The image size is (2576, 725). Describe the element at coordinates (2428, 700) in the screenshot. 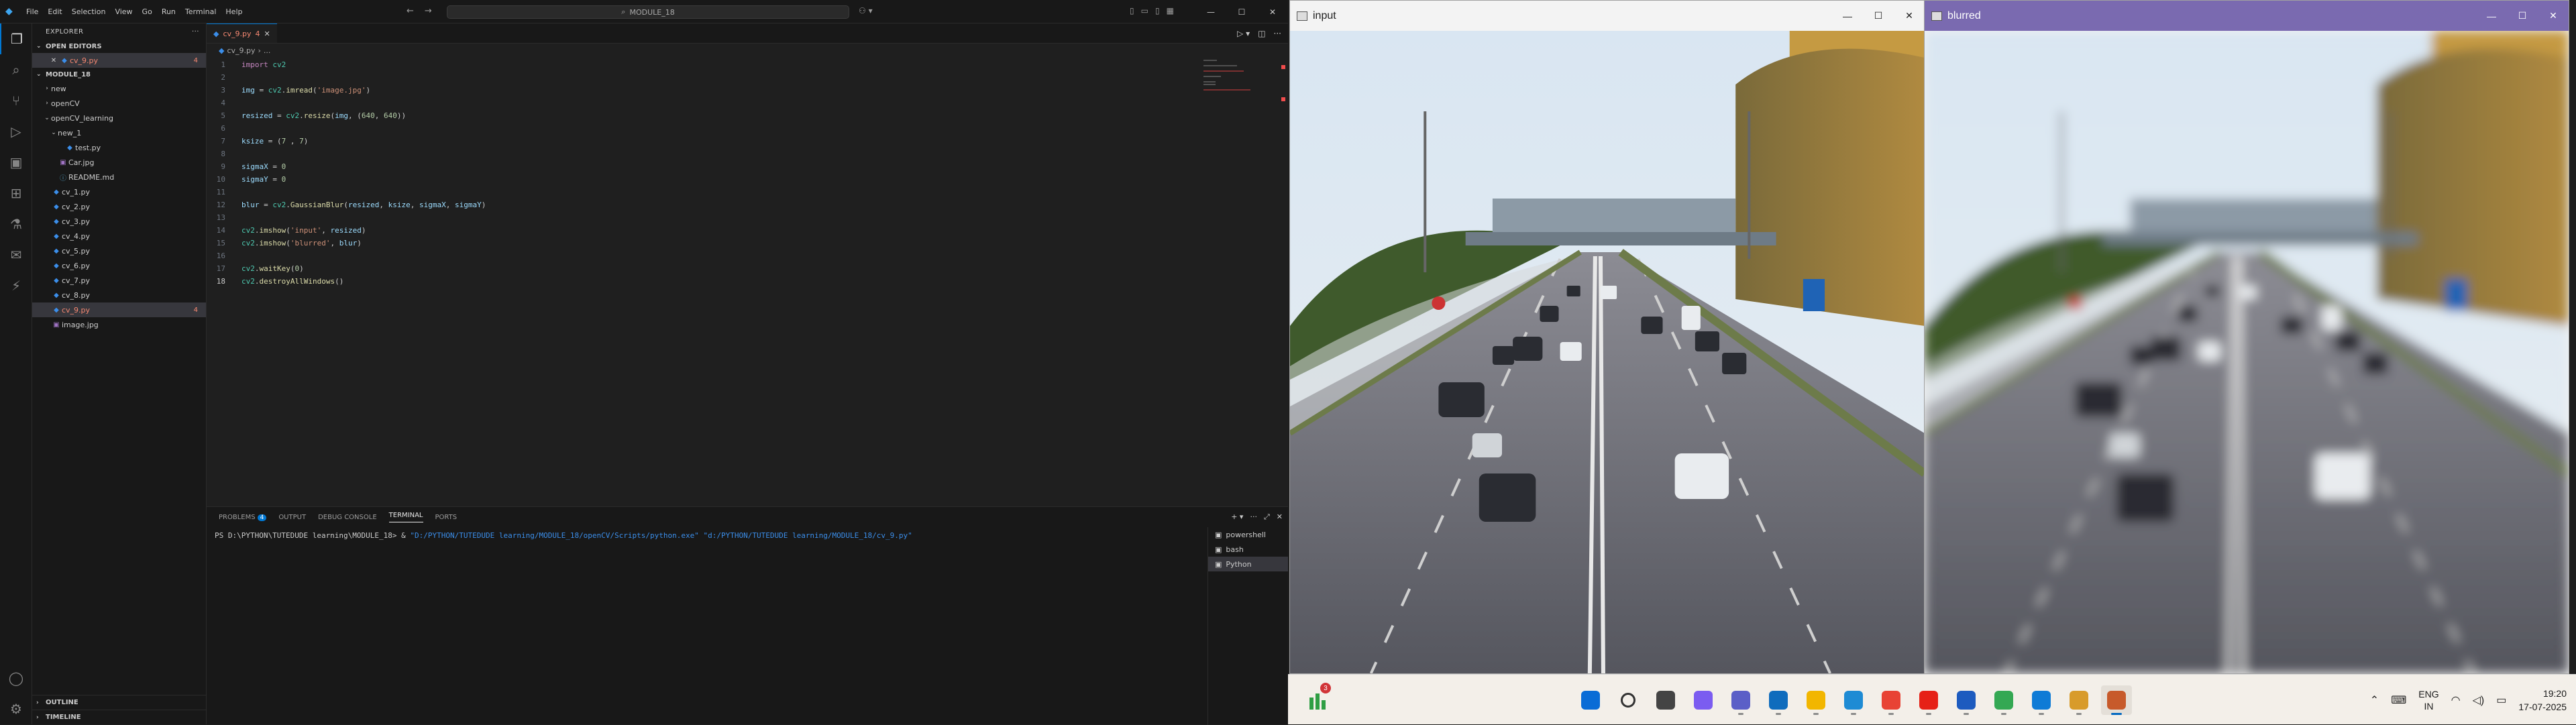

I see `language-indicator: ENG IN` at that location.